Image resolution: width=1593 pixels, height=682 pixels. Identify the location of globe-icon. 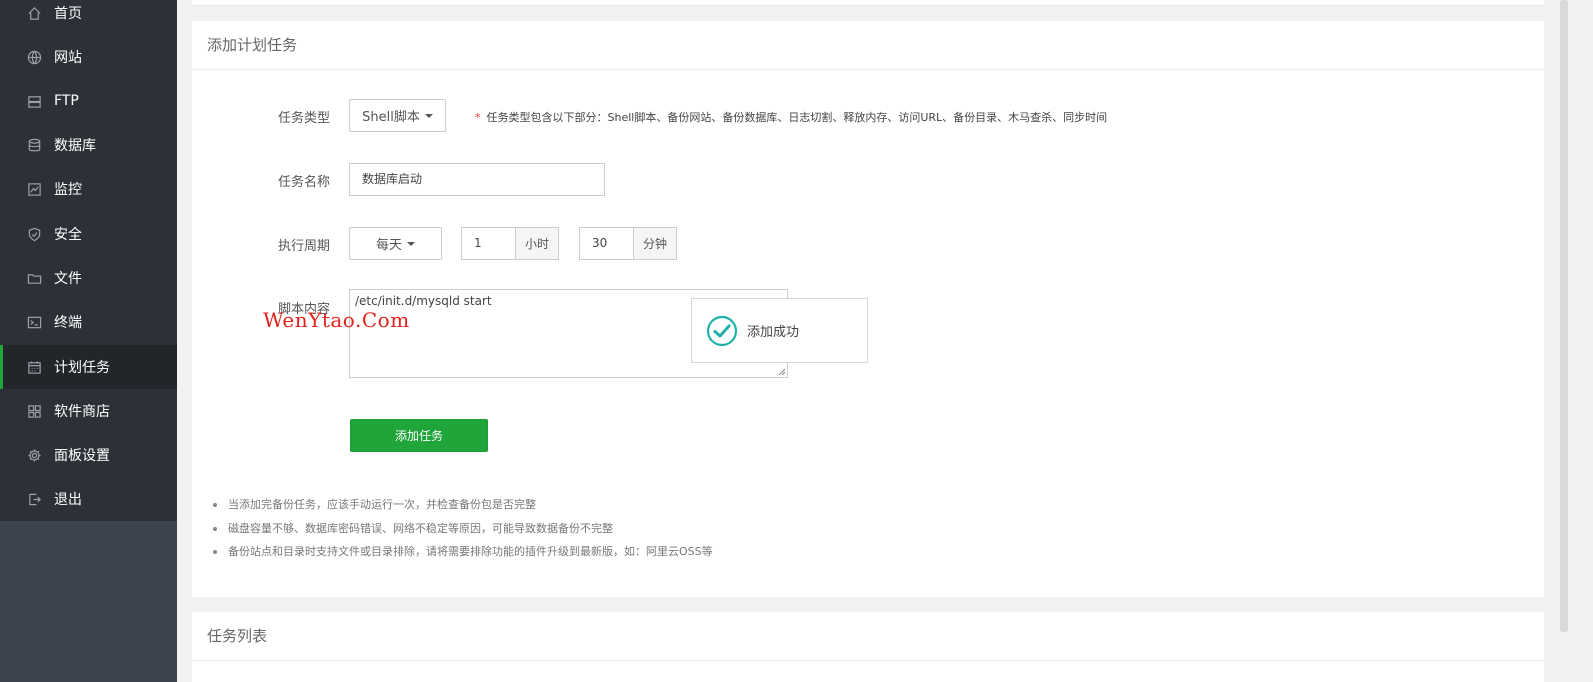
(34, 57).